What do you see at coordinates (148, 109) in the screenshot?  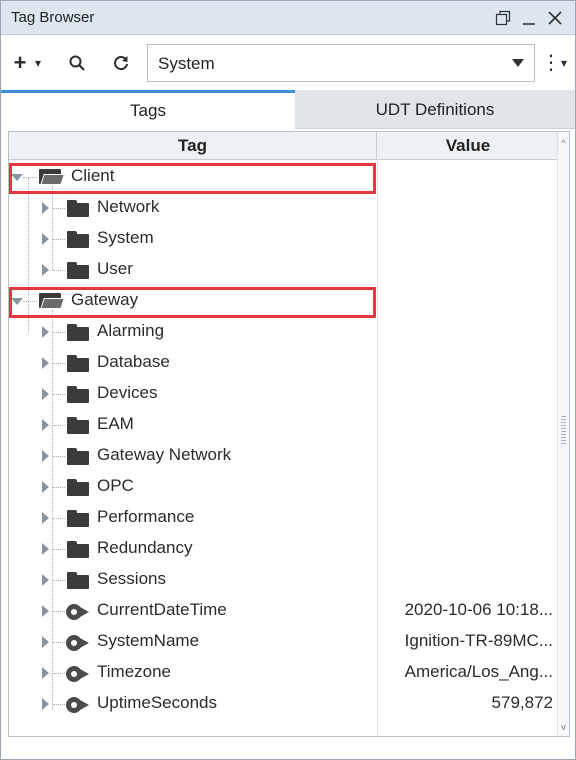 I see `tab-tags: Tags` at bounding box center [148, 109].